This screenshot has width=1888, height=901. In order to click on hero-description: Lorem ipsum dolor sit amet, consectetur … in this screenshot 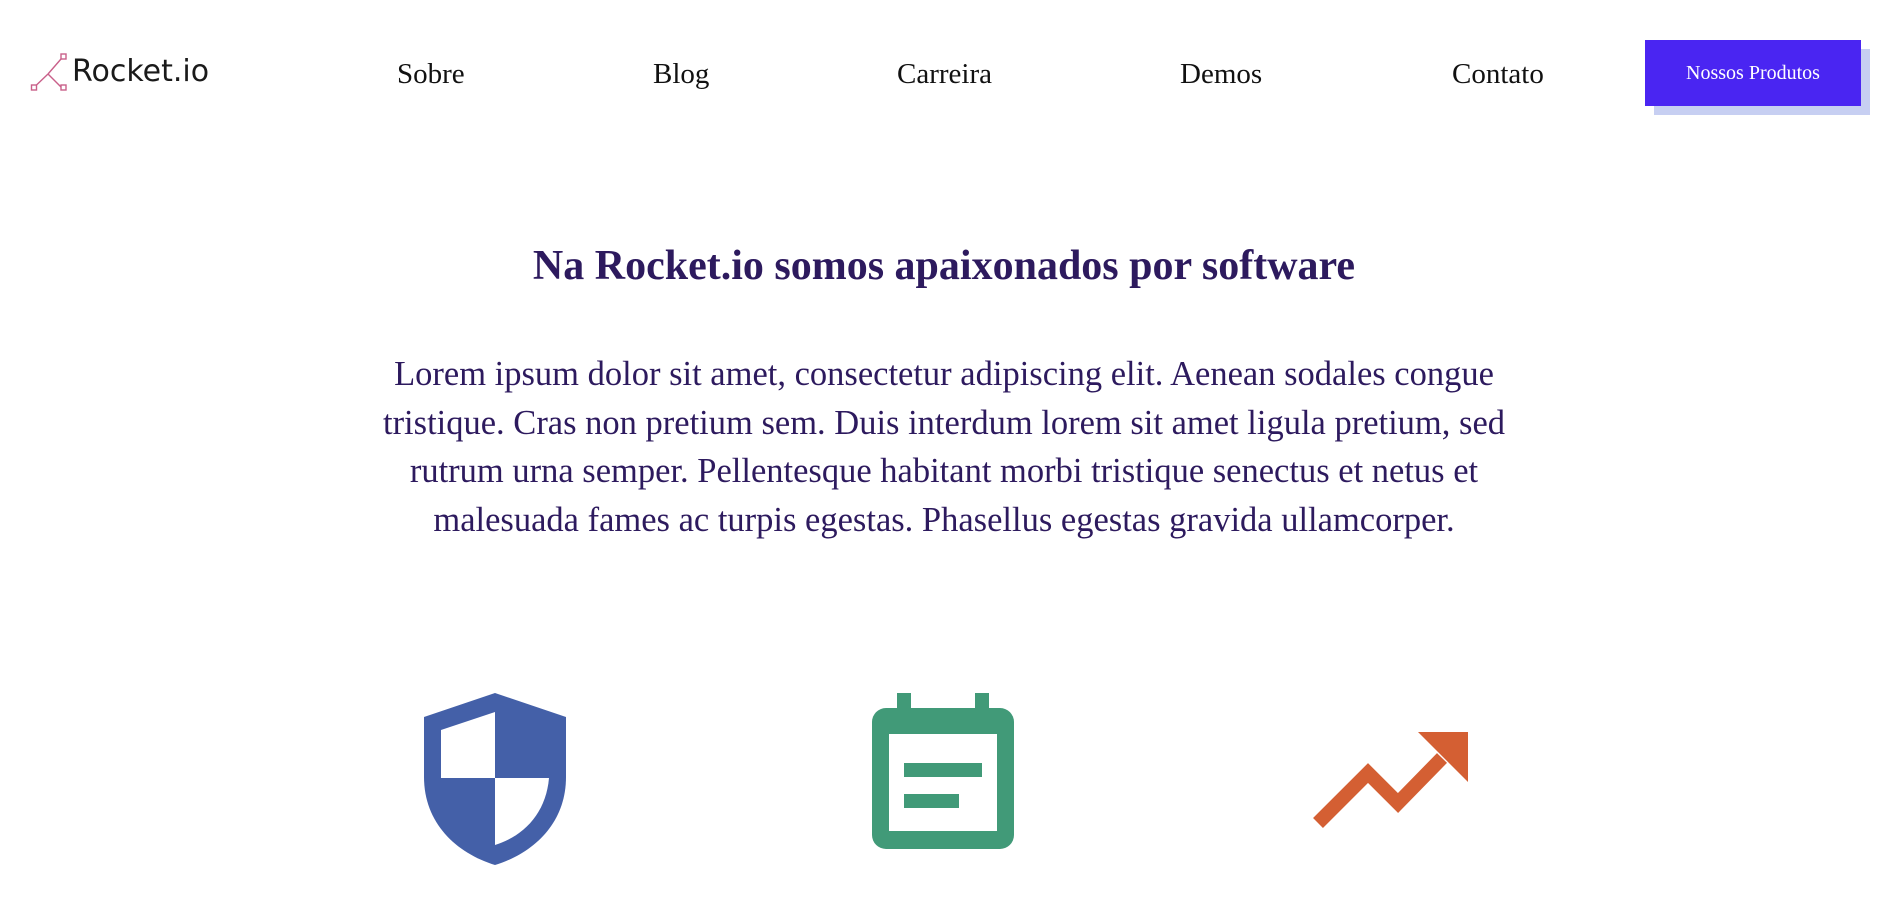, I will do `click(944, 447)`.